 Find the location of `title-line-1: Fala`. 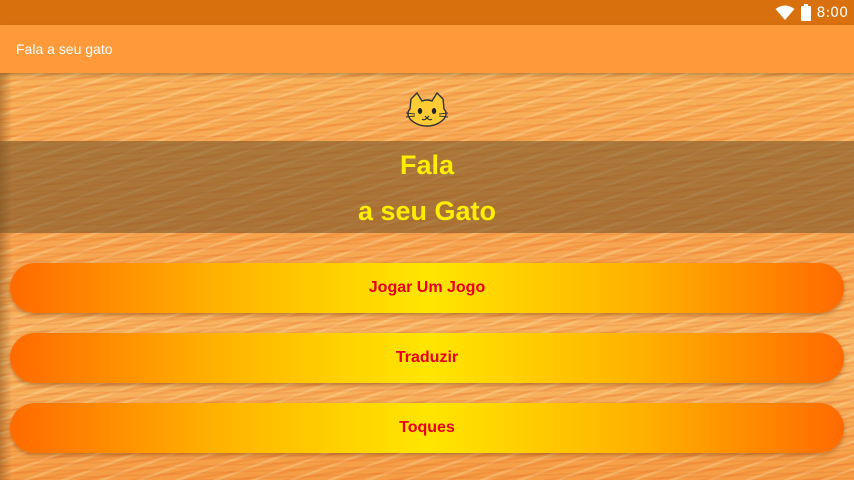

title-line-1: Fala is located at coordinates (427, 165).